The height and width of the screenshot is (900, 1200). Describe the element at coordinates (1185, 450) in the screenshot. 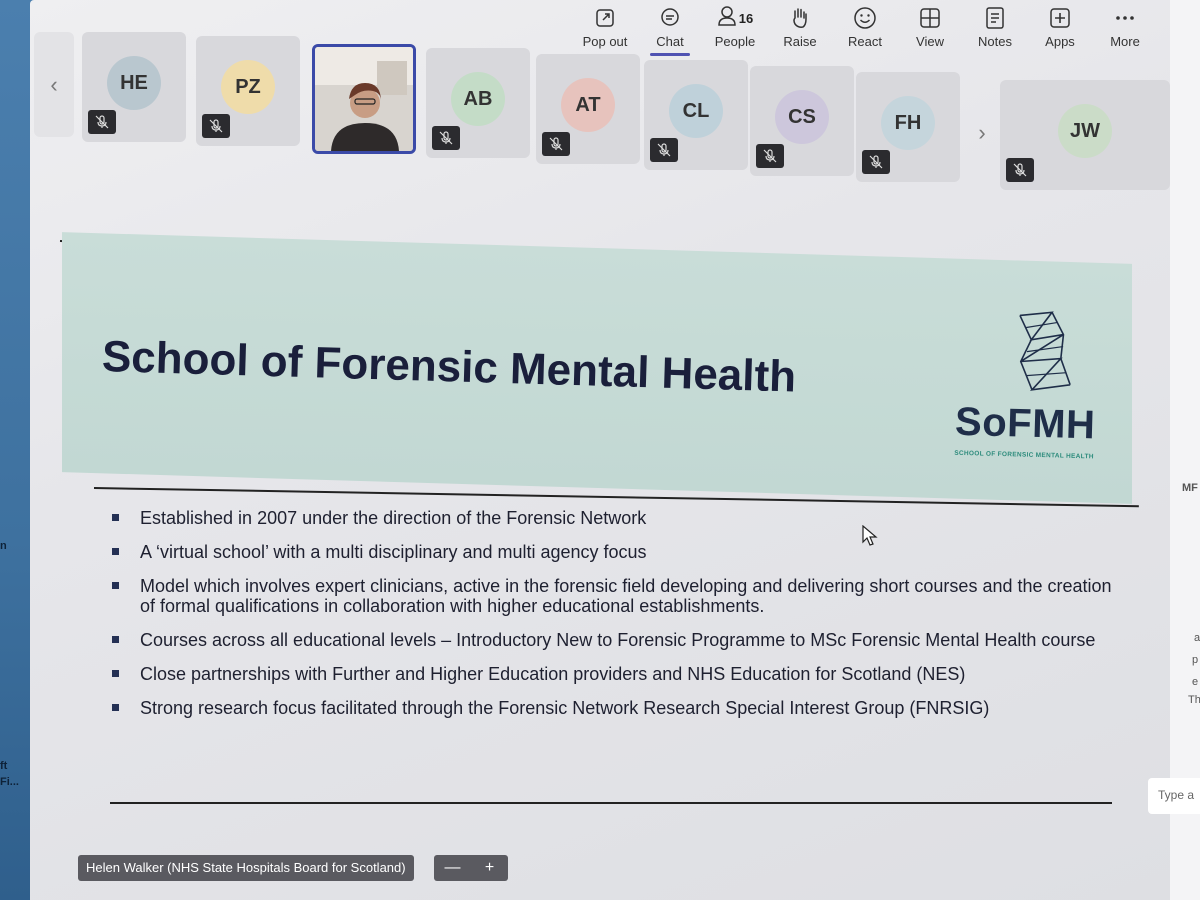

I see `chat-pane: MF a p e Th` at that location.